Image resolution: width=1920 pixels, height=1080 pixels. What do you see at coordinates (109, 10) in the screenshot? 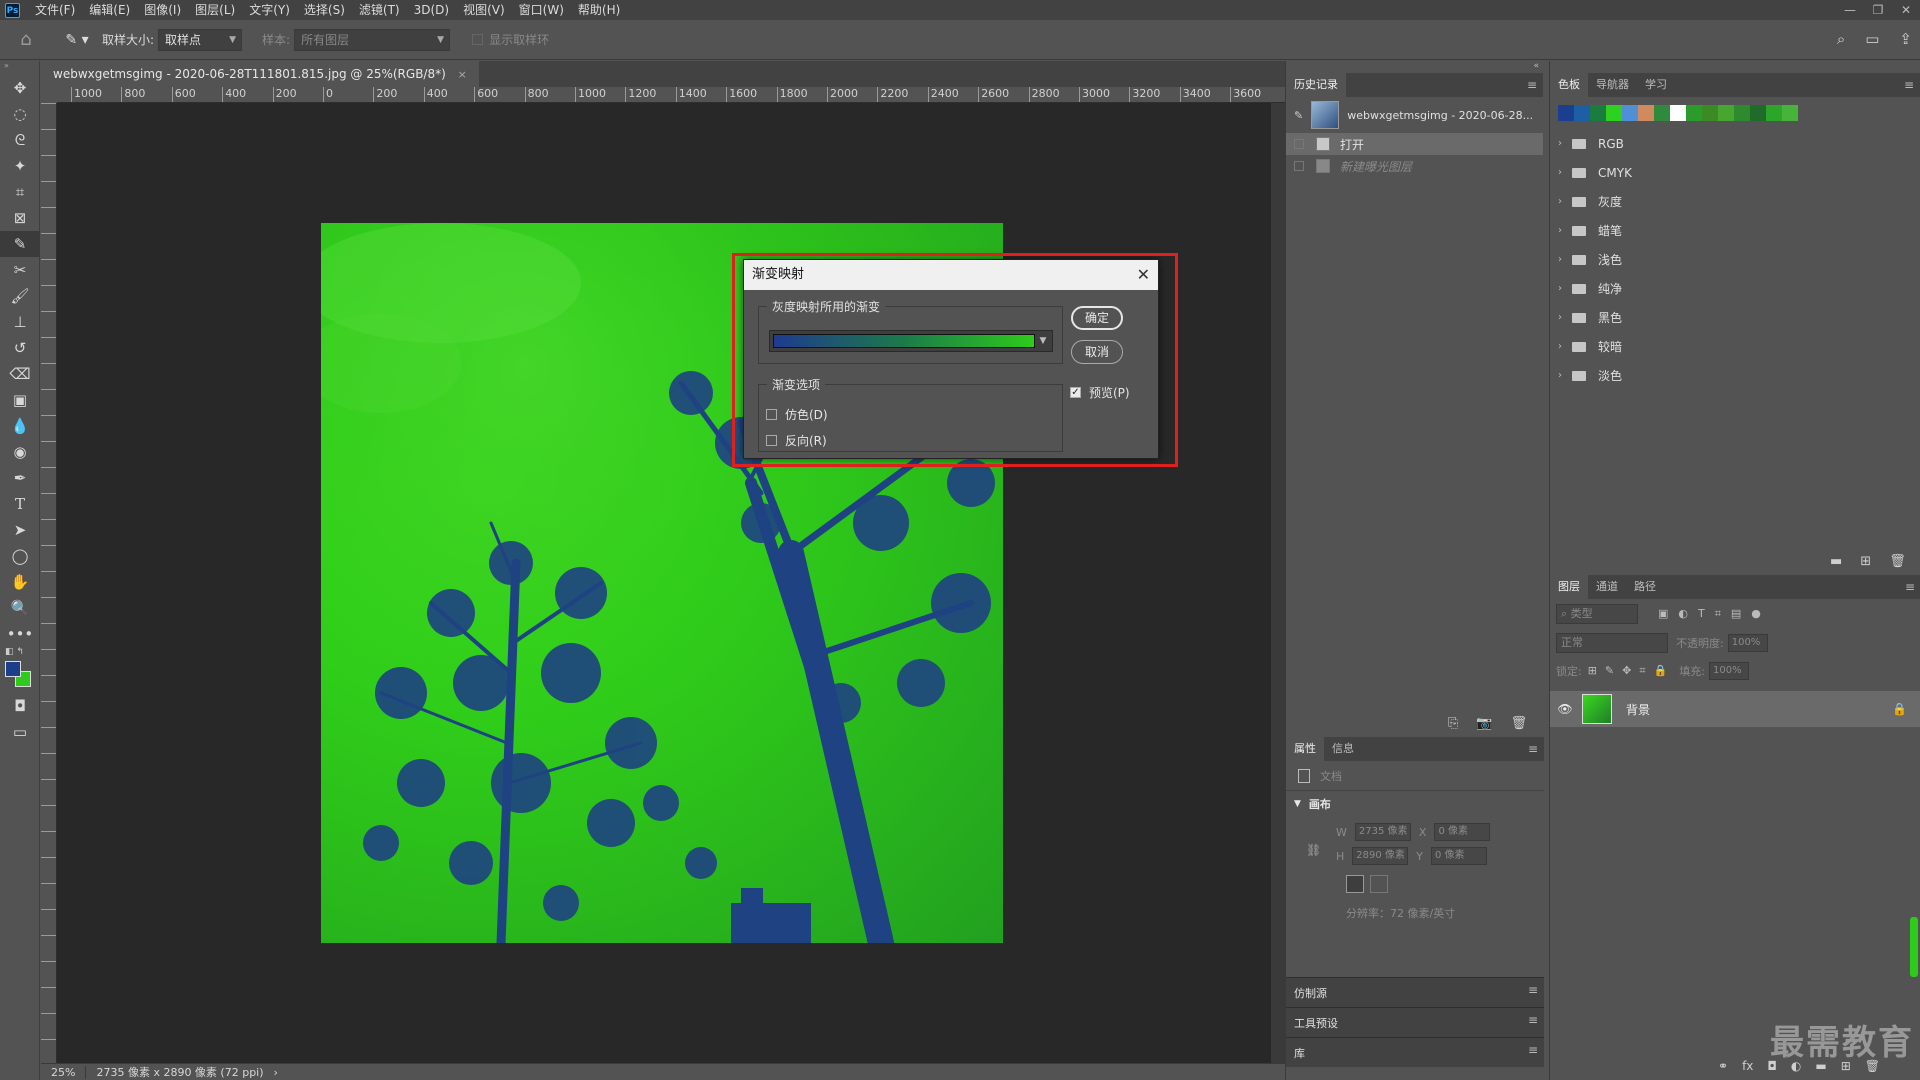
I see `menu-edit: 编辑(E)` at bounding box center [109, 10].